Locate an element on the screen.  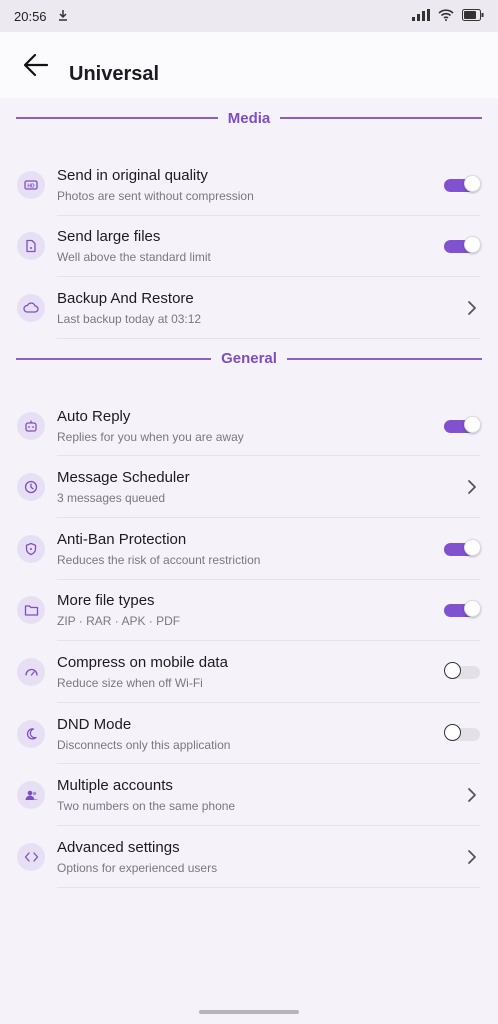
robot-icon is located at coordinates (31, 425).